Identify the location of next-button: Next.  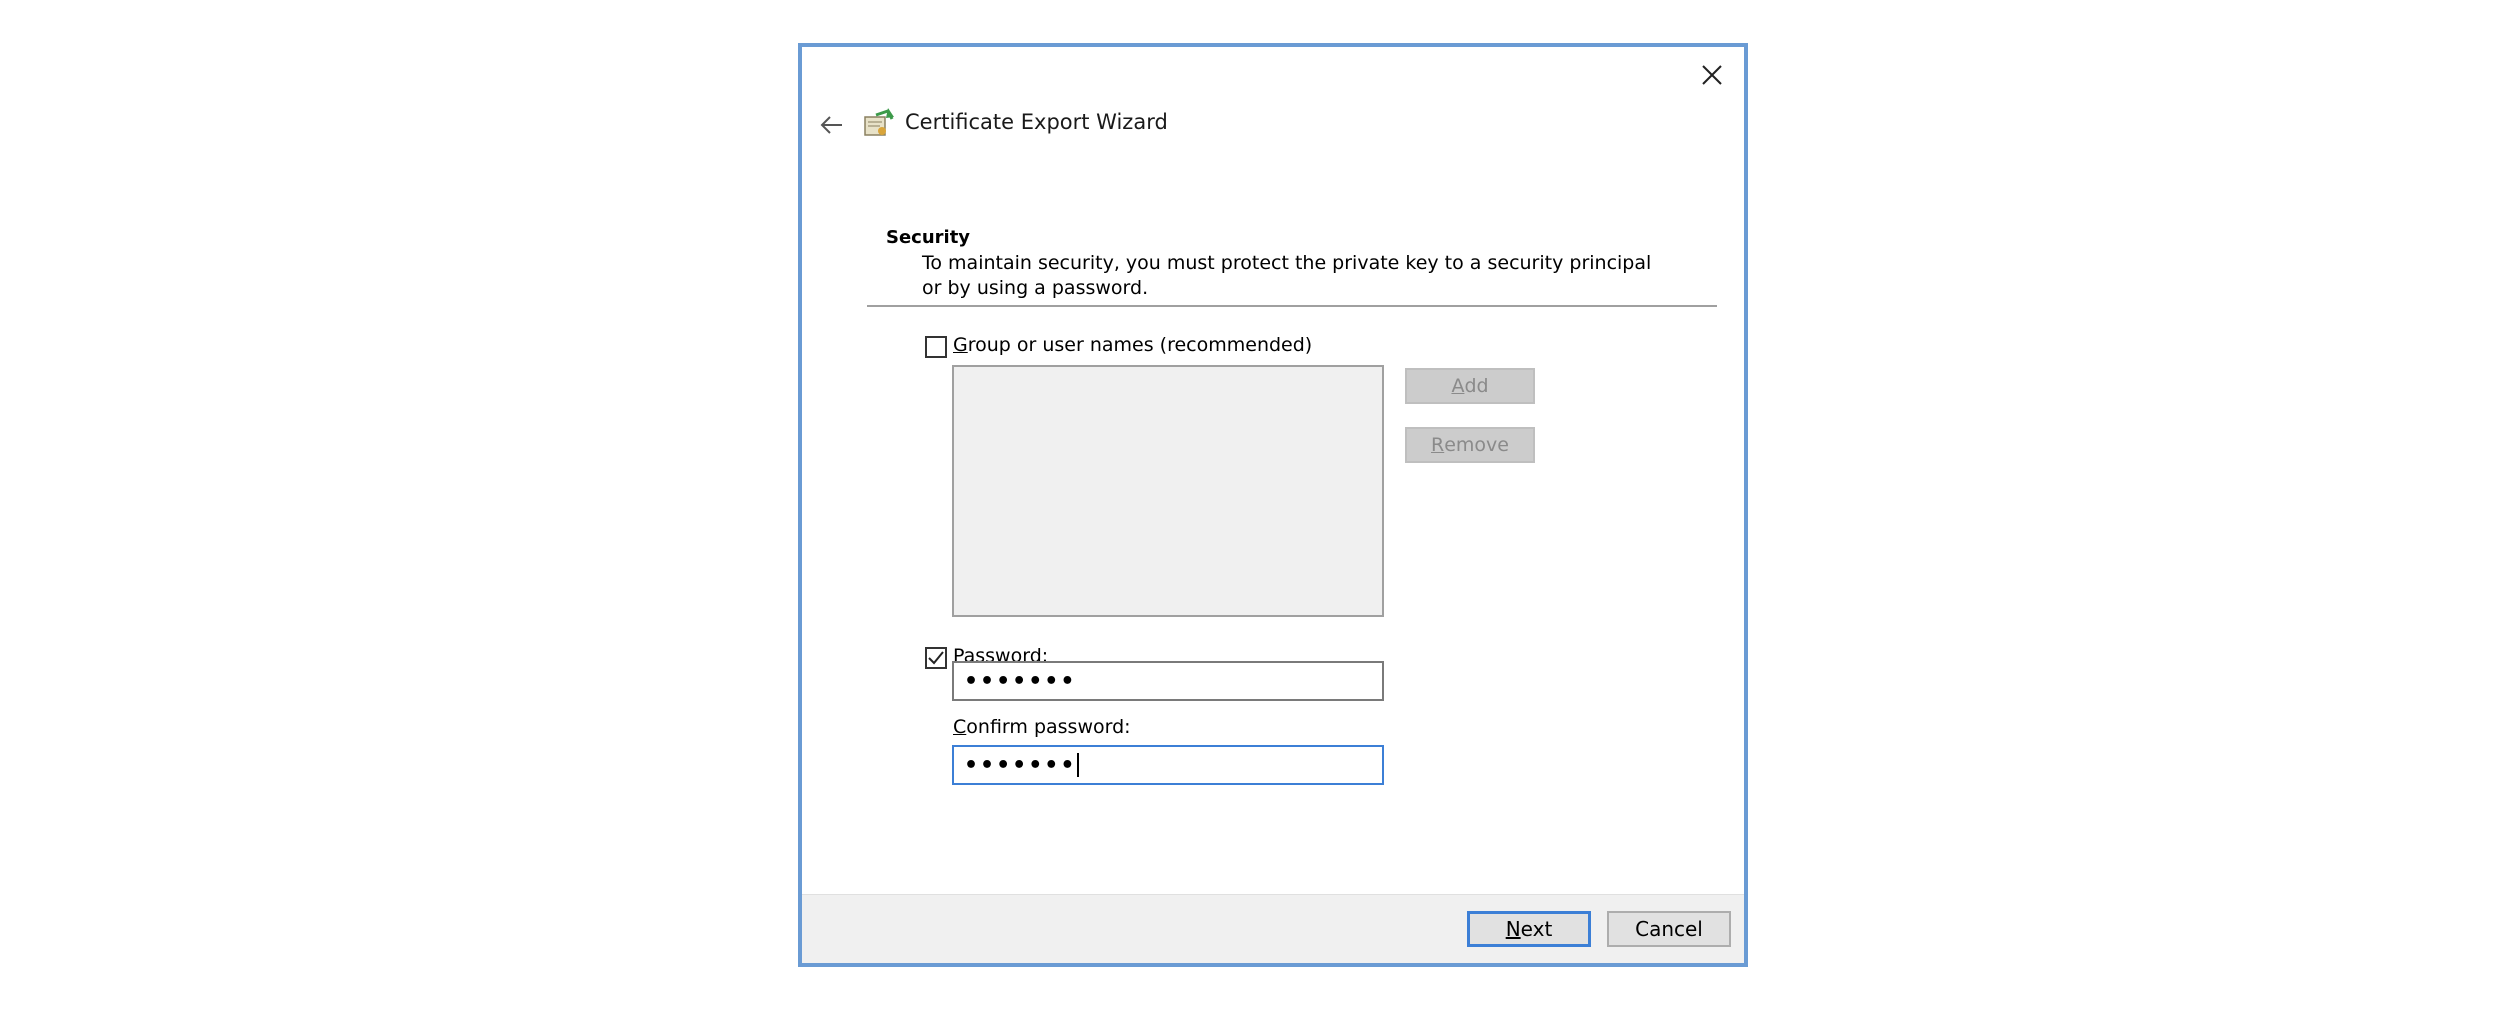
(1529, 929).